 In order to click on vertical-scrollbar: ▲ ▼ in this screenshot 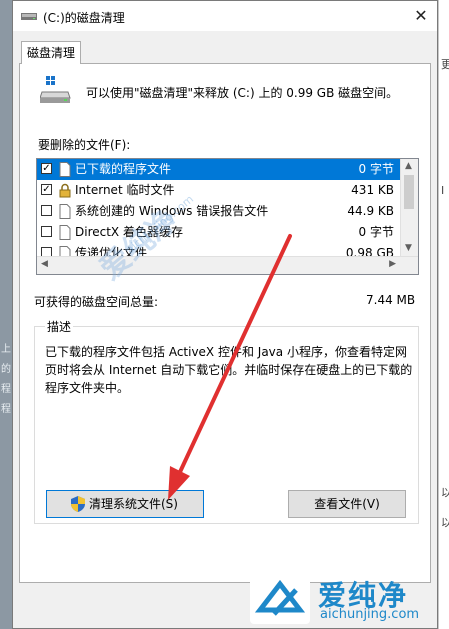, I will do `click(409, 208)`.